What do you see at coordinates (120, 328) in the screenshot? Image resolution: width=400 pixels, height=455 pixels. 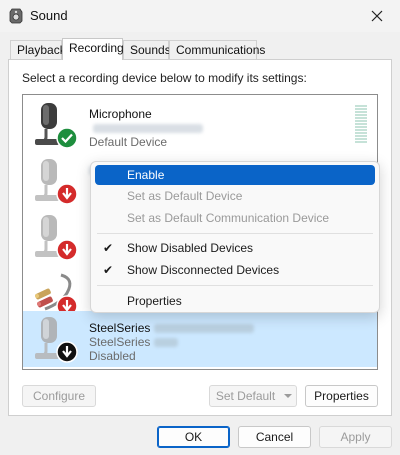 I see `device-name-text: SteelSeries` at bounding box center [120, 328].